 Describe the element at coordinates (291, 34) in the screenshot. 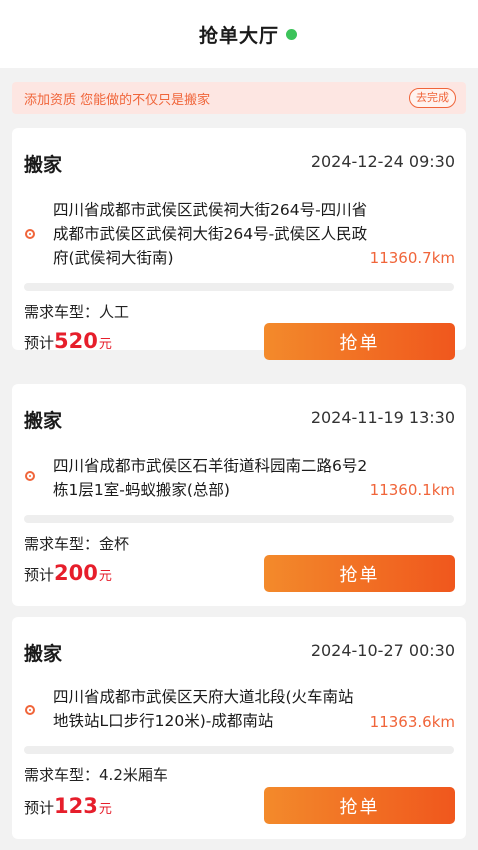

I see `online-status-indicator` at that location.